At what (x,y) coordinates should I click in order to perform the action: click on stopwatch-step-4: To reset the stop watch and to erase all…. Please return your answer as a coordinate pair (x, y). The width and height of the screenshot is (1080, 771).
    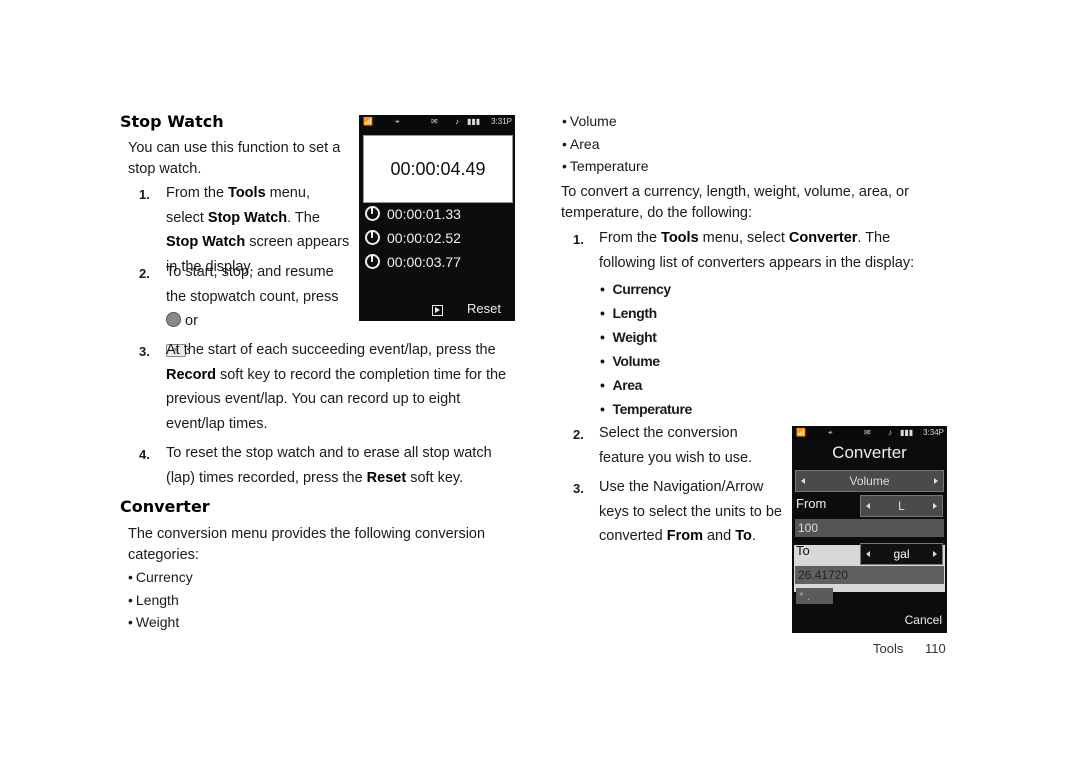
    Looking at the image, I should click on (329, 465).